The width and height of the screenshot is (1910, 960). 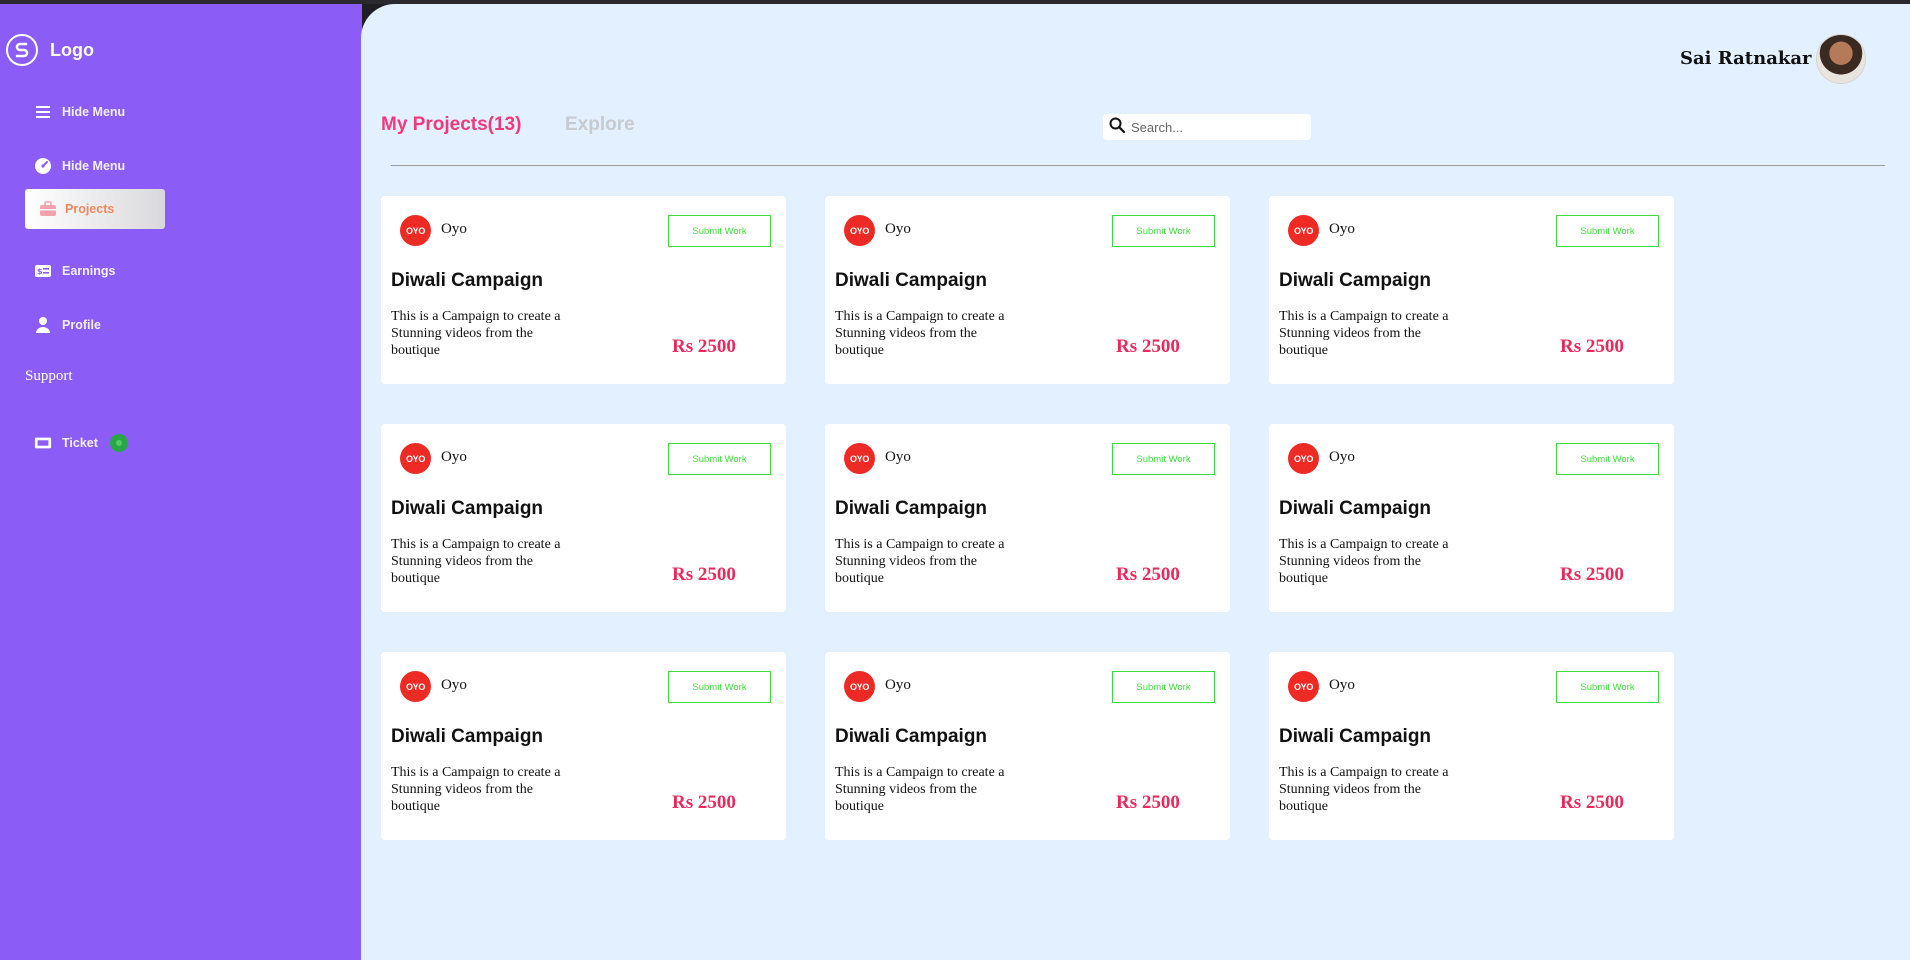 I want to click on user-icon, so click(x=43, y=325).